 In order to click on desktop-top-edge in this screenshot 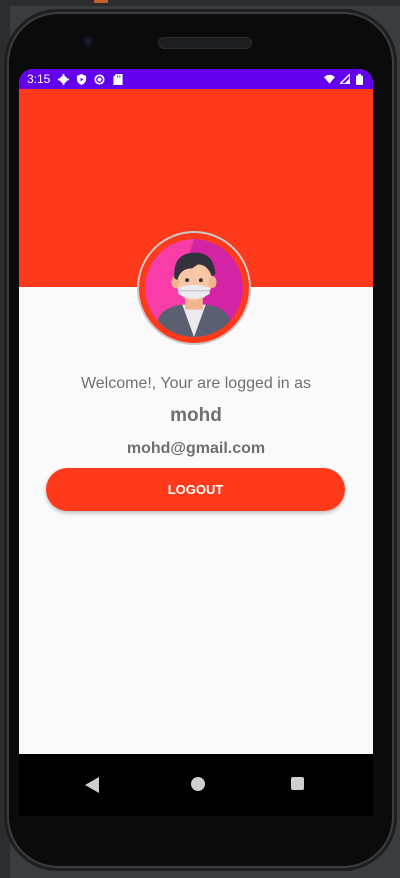, I will do `click(200, 3)`.